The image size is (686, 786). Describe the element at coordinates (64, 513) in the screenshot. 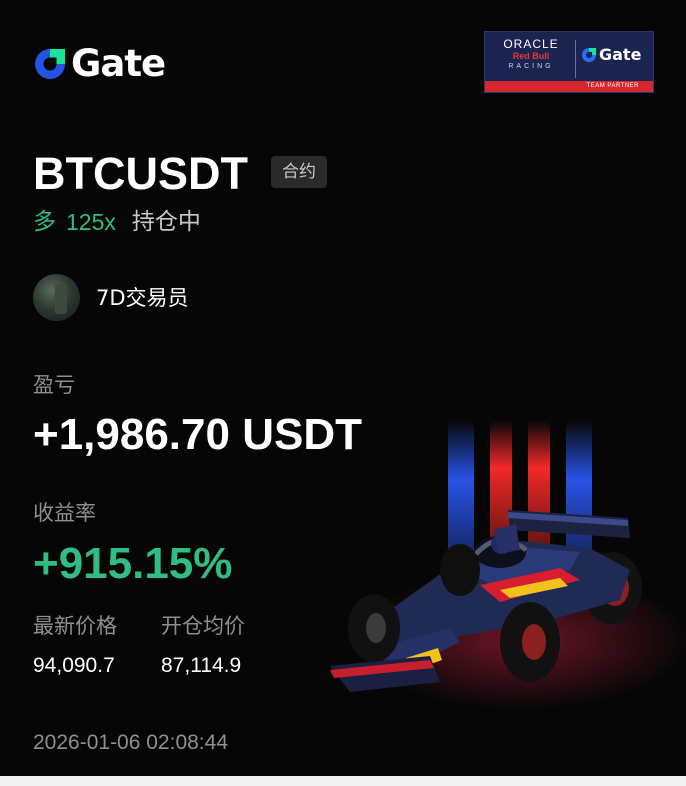

I see `roi-label: 收益率` at that location.